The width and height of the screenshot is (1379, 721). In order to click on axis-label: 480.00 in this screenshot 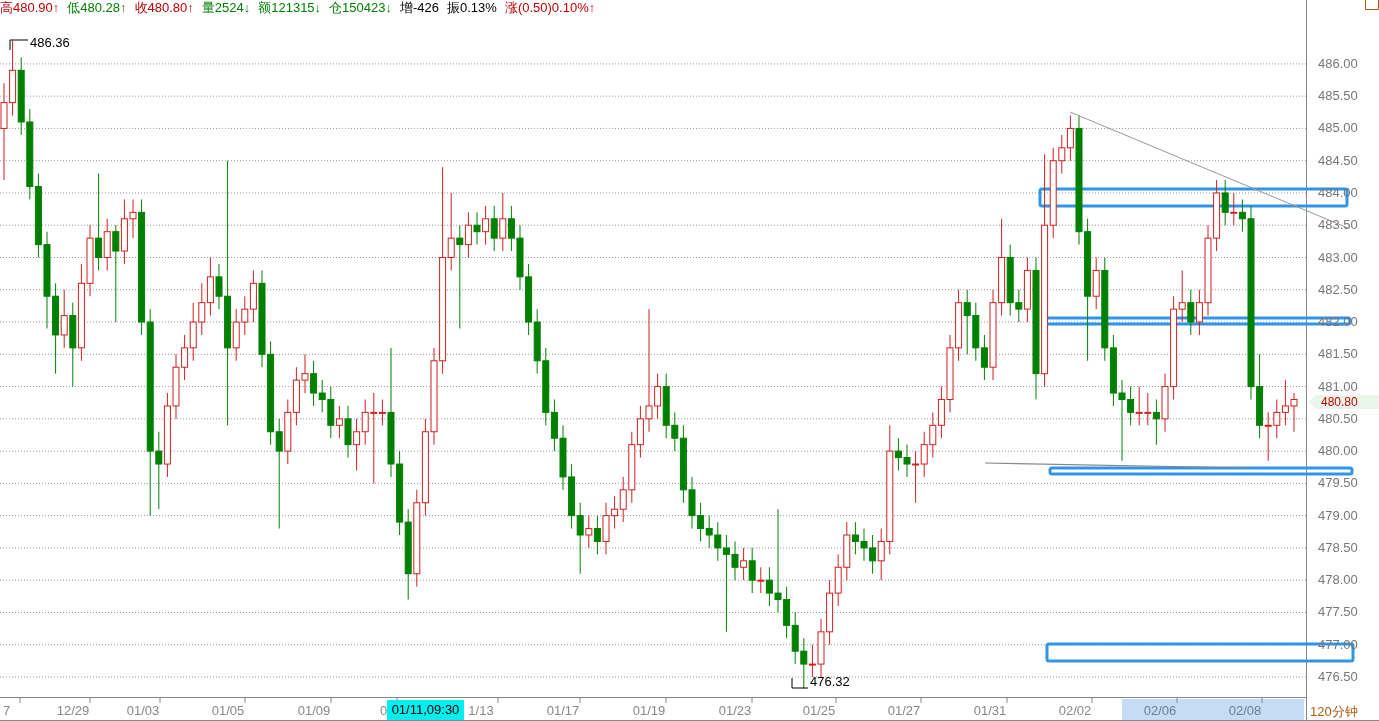, I will do `click(1338, 451)`.